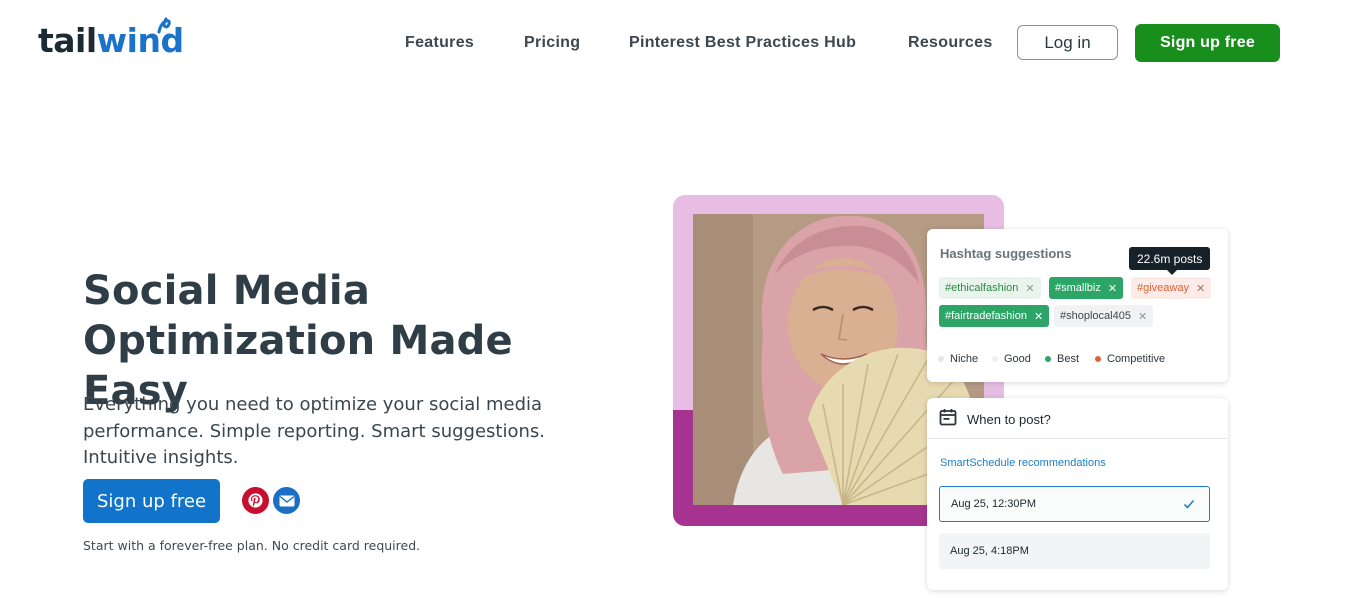  What do you see at coordinates (1171, 288) in the screenshot?
I see `hashtag-chip: #giveaway ✕` at bounding box center [1171, 288].